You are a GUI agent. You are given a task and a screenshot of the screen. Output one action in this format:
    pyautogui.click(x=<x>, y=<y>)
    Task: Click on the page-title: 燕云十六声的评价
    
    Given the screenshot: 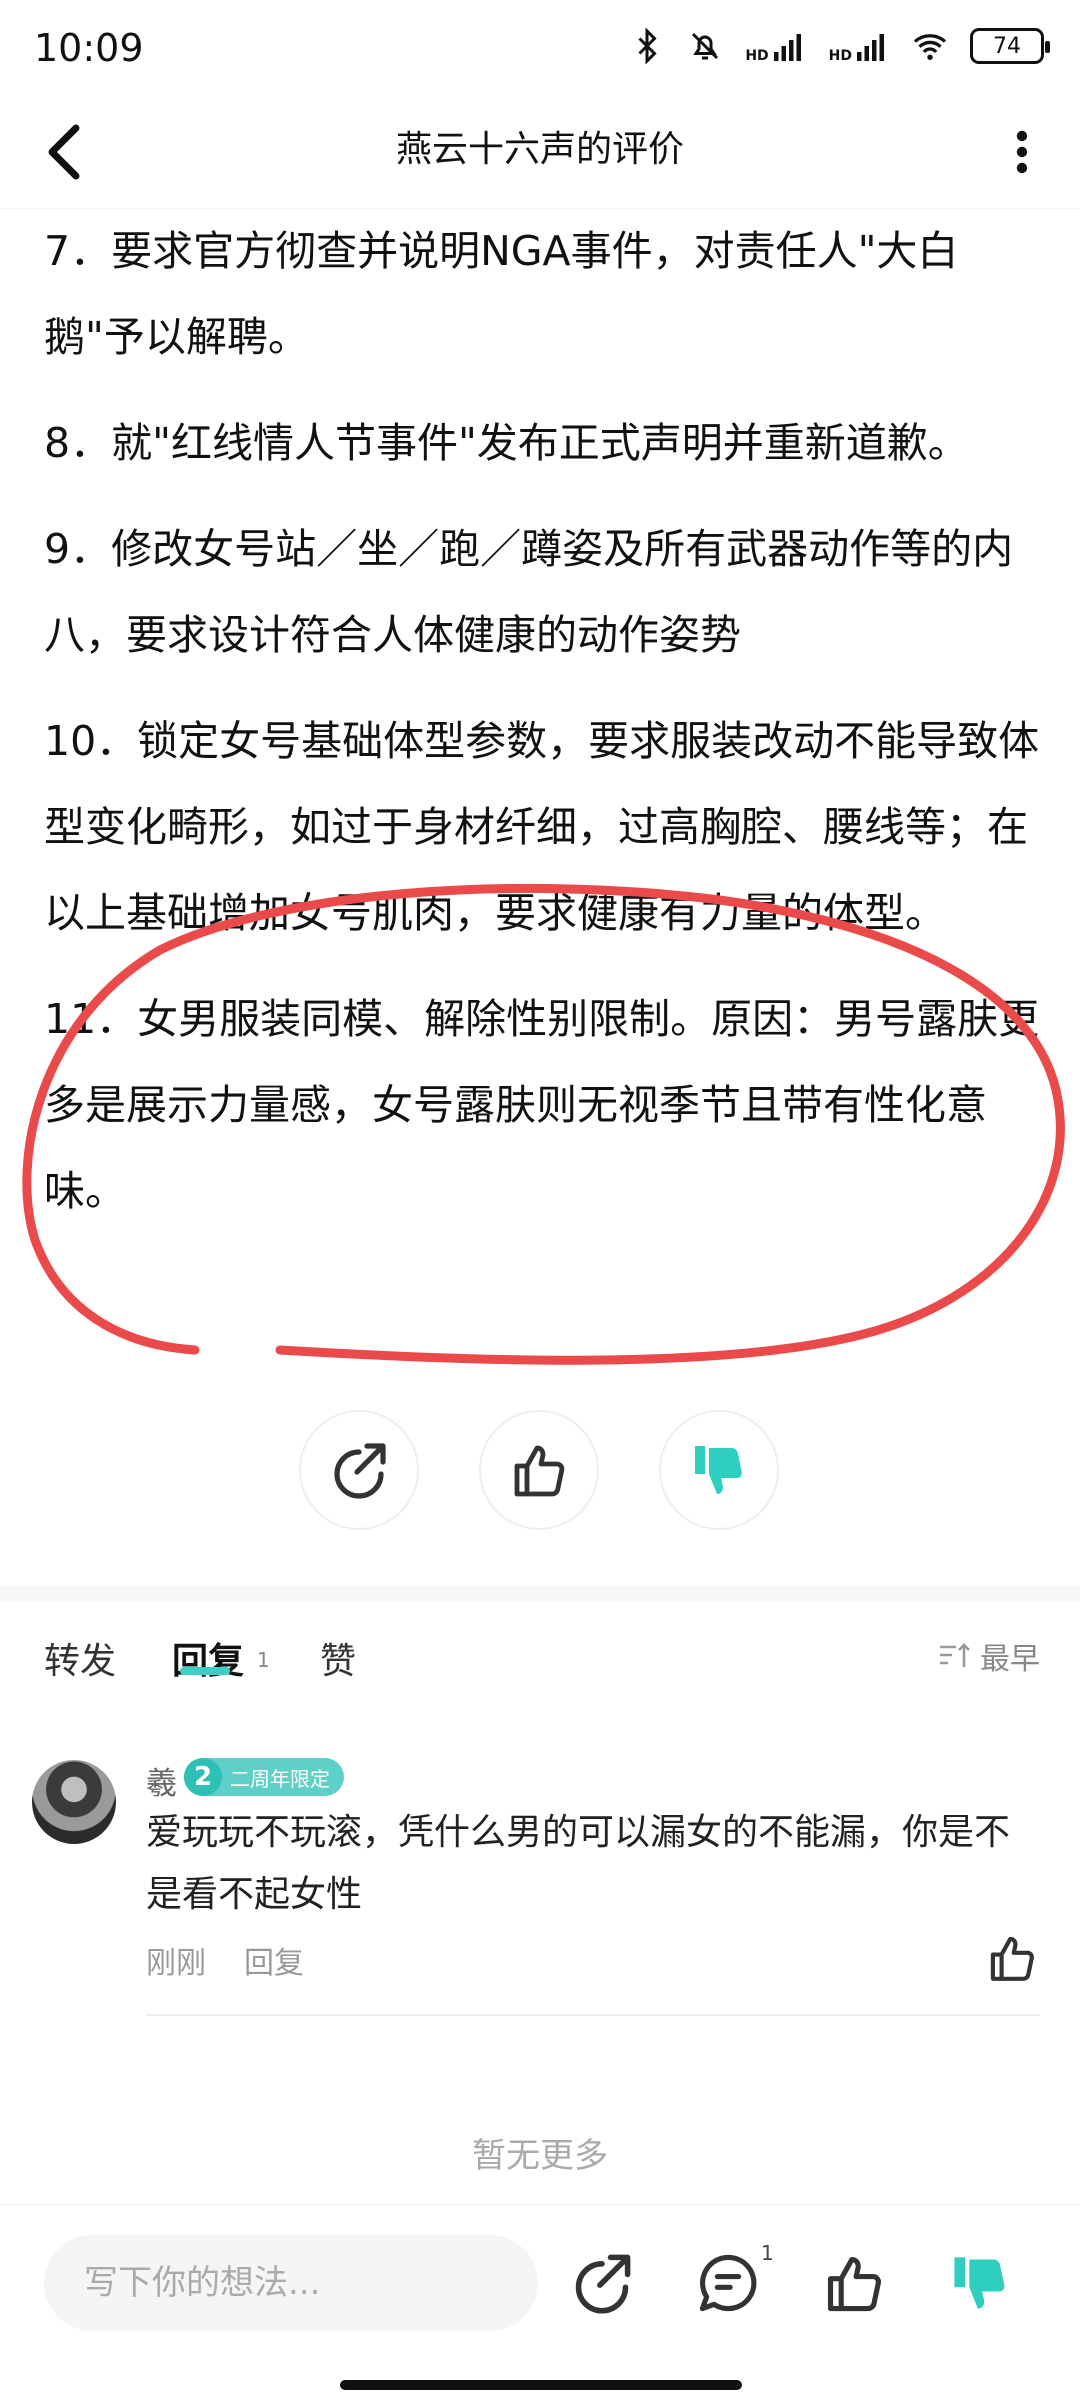 What is the action you would take?
    pyautogui.click(x=539, y=149)
    